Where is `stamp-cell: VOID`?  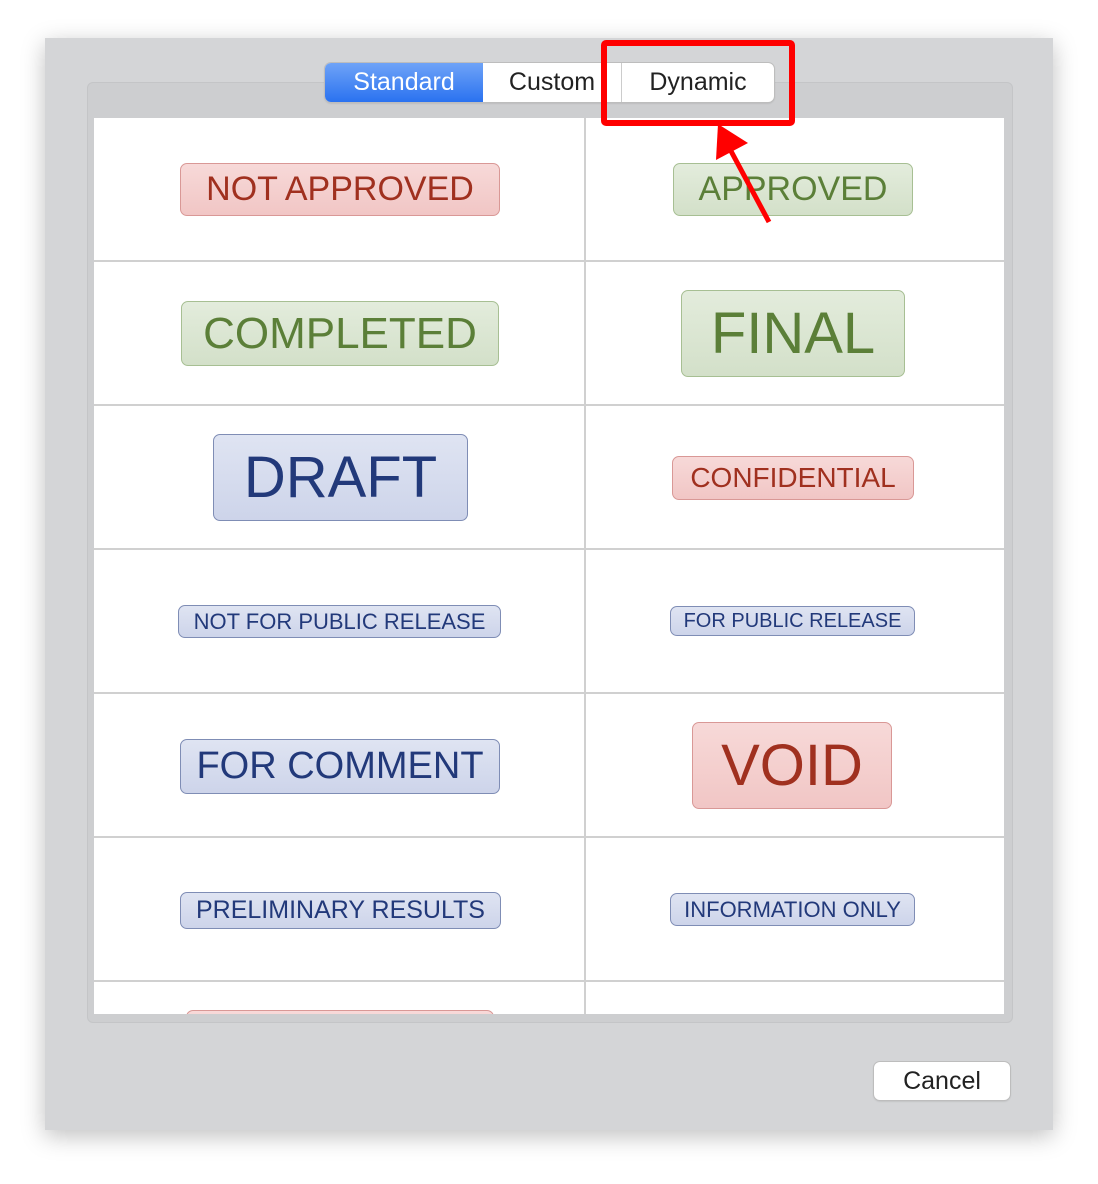 stamp-cell: VOID is located at coordinates (795, 766).